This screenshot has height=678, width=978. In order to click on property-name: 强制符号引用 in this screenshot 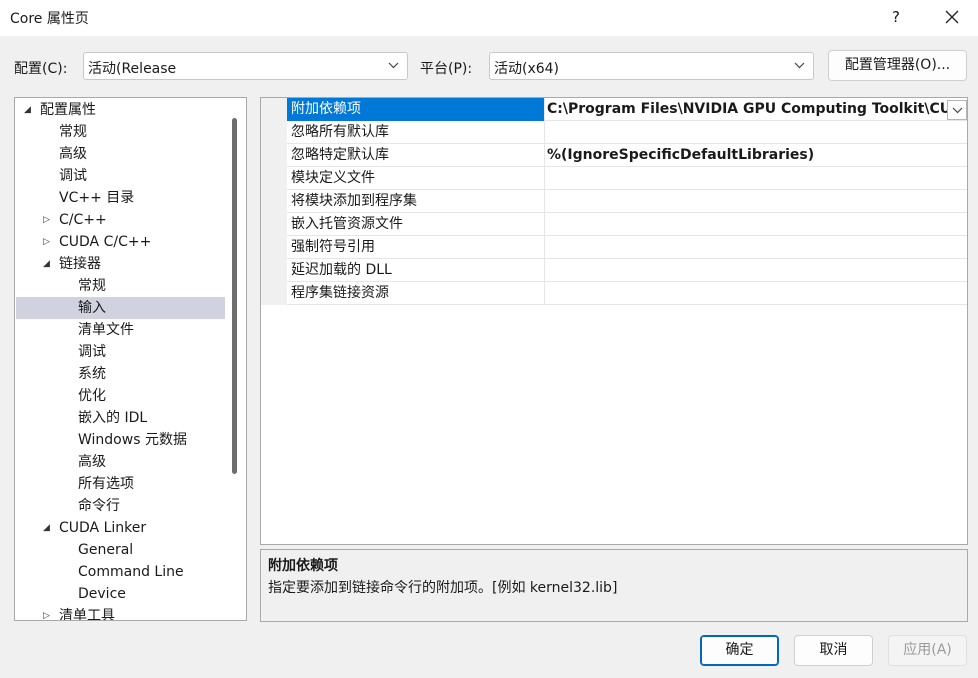, I will do `click(416, 247)`.